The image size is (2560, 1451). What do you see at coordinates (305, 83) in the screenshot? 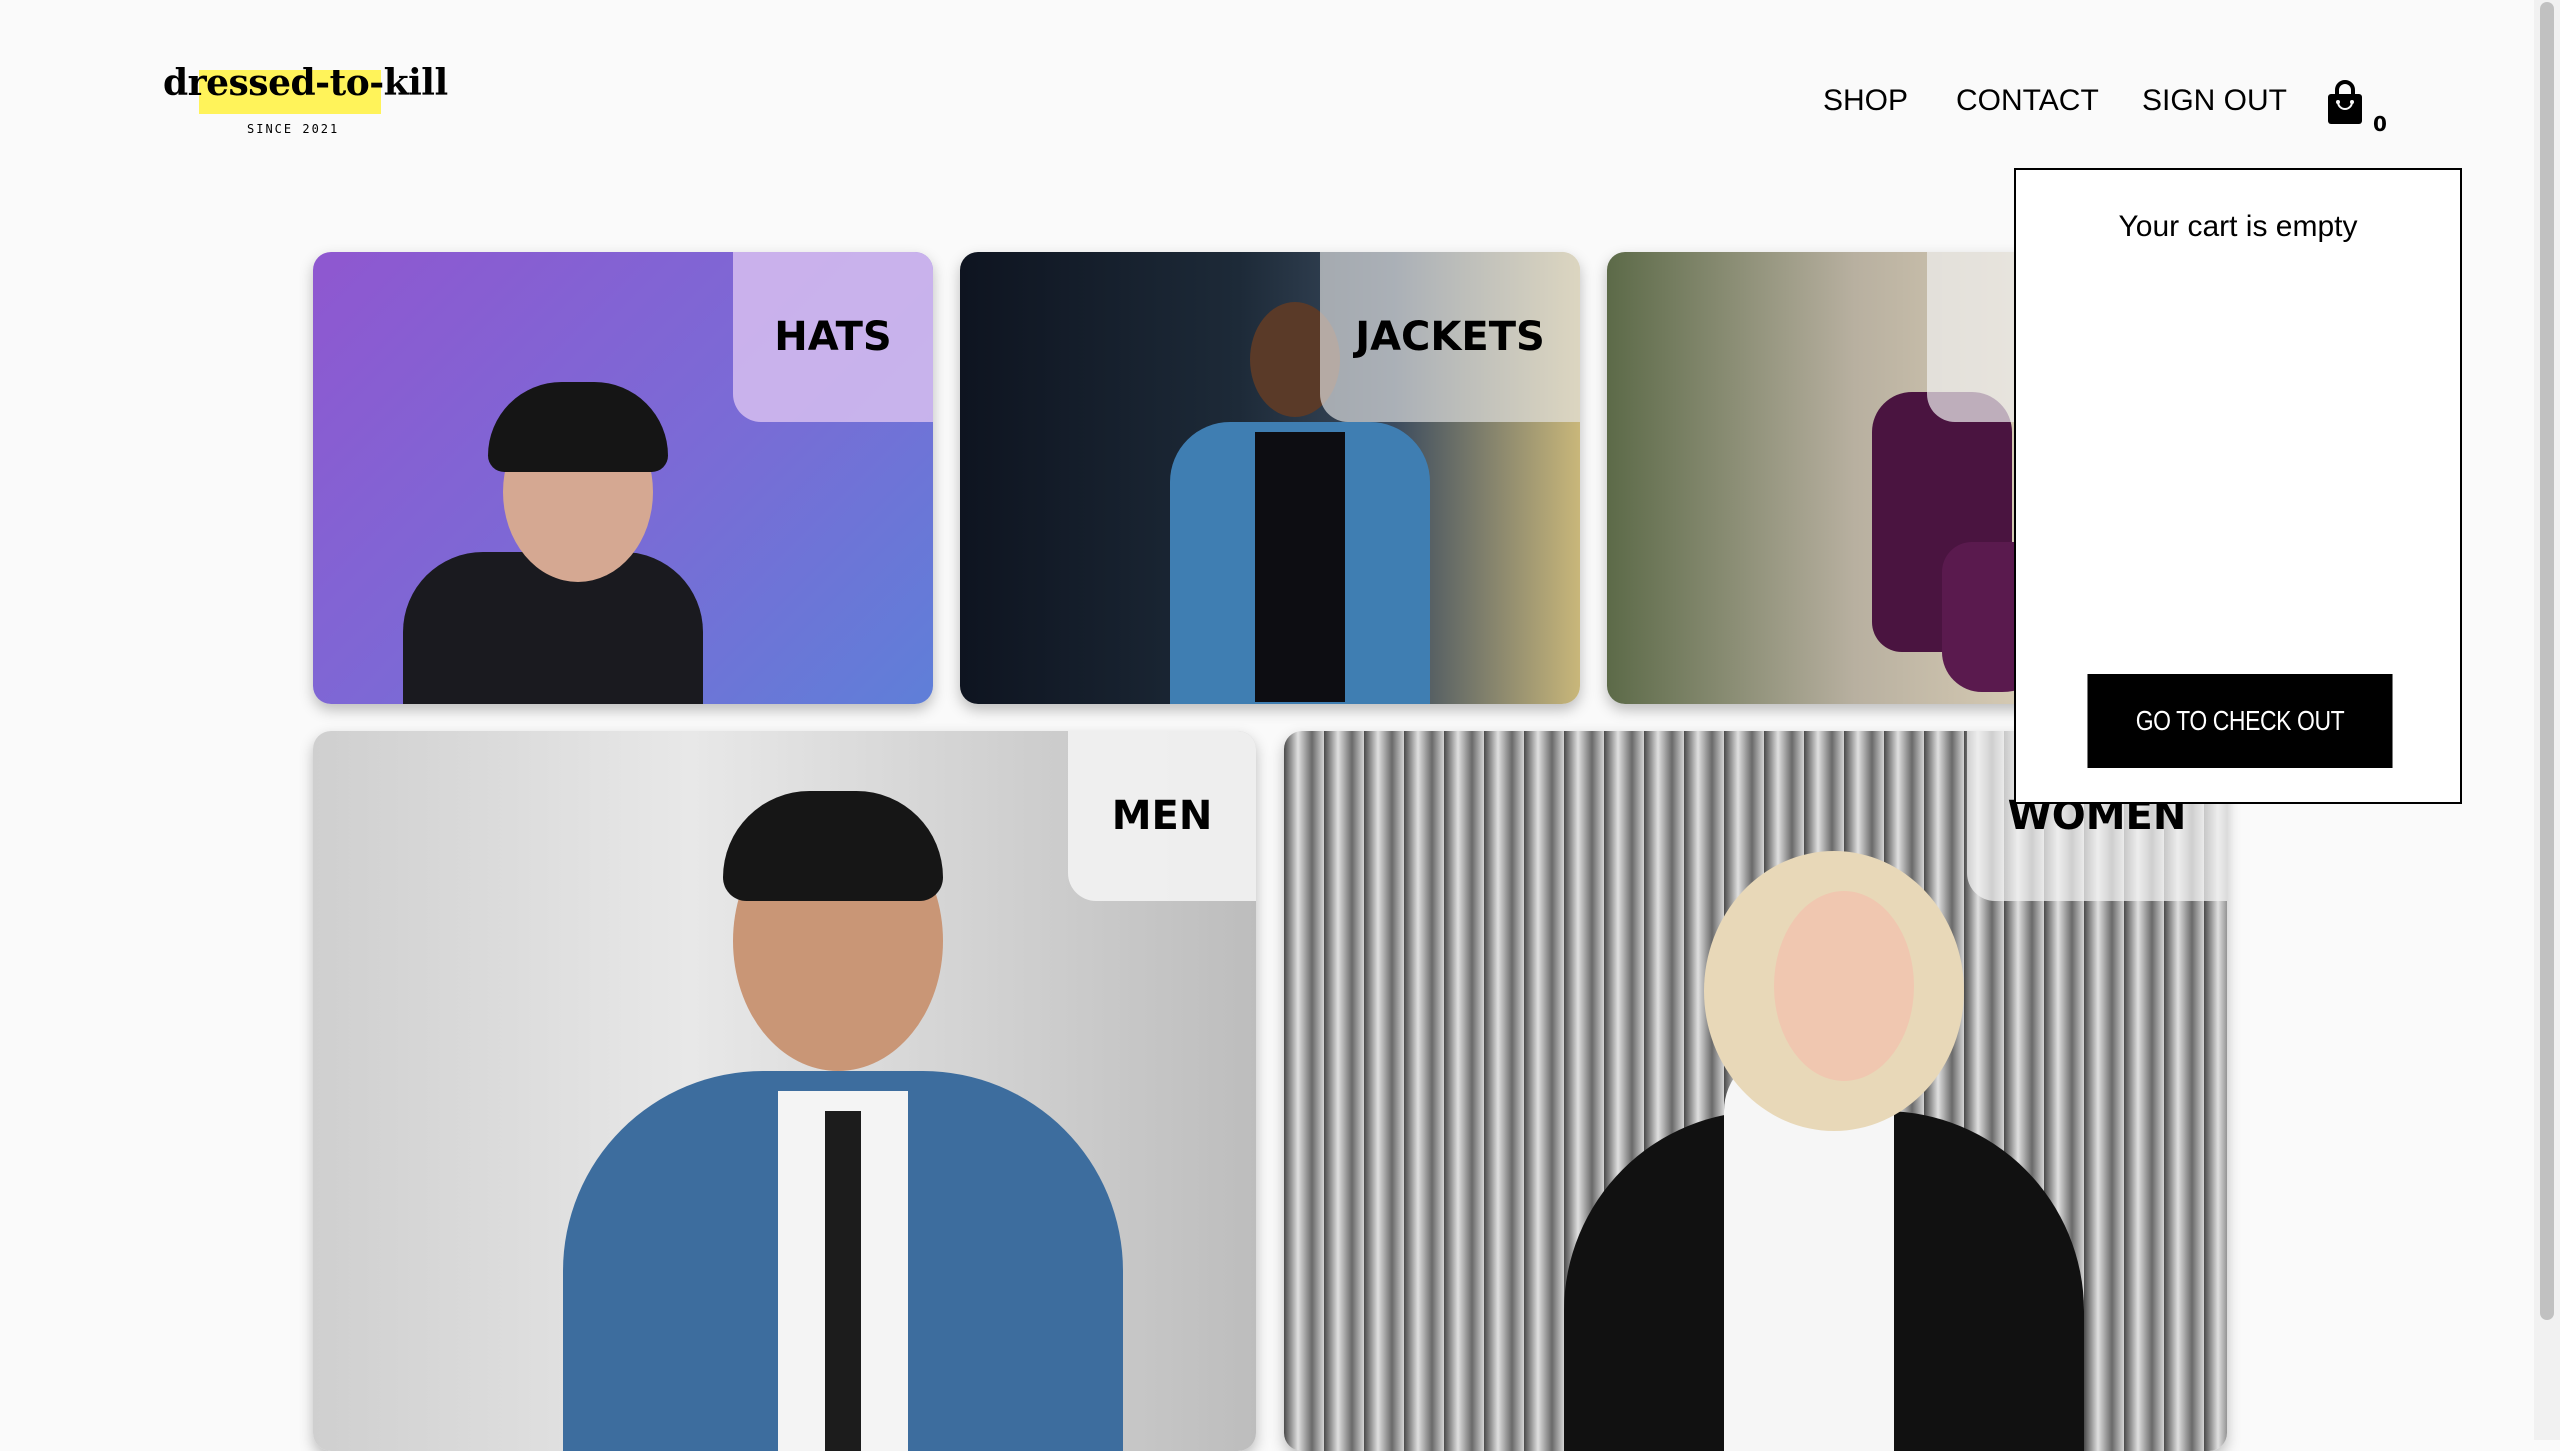
I see `brand-name: dressed-to-kill` at bounding box center [305, 83].